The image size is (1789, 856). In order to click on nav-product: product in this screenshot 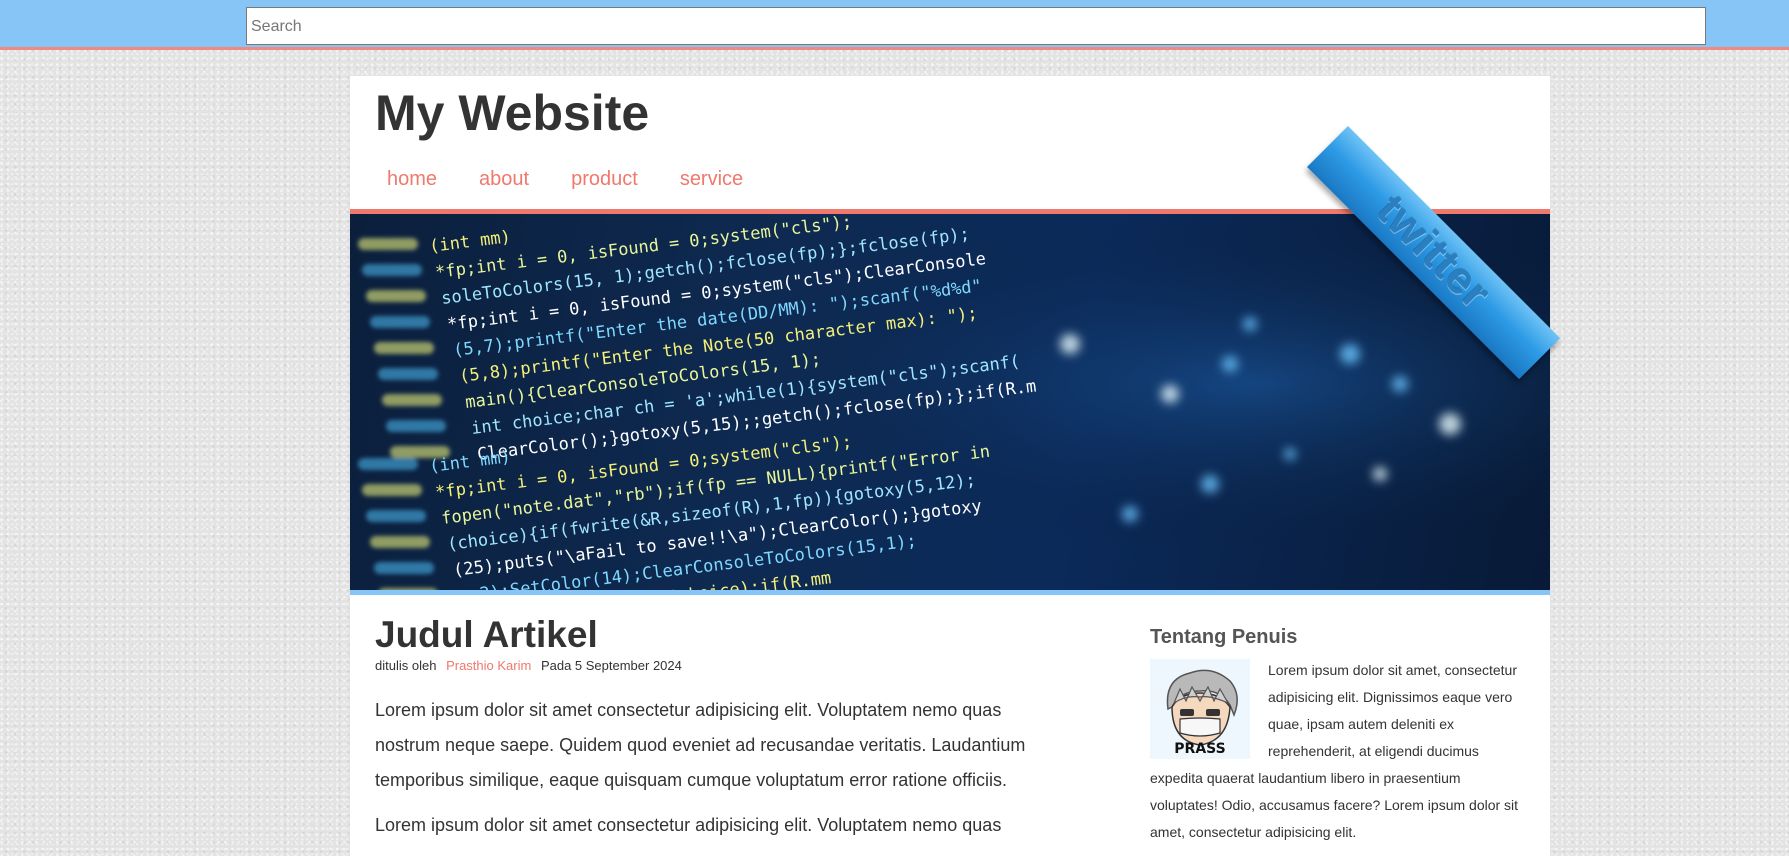, I will do `click(604, 179)`.